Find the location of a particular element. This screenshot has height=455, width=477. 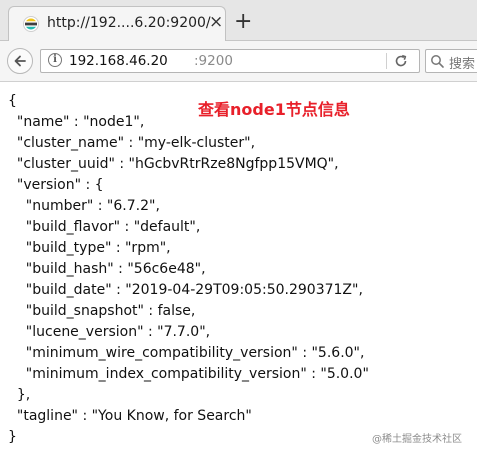

search-icon is located at coordinates (437, 61).